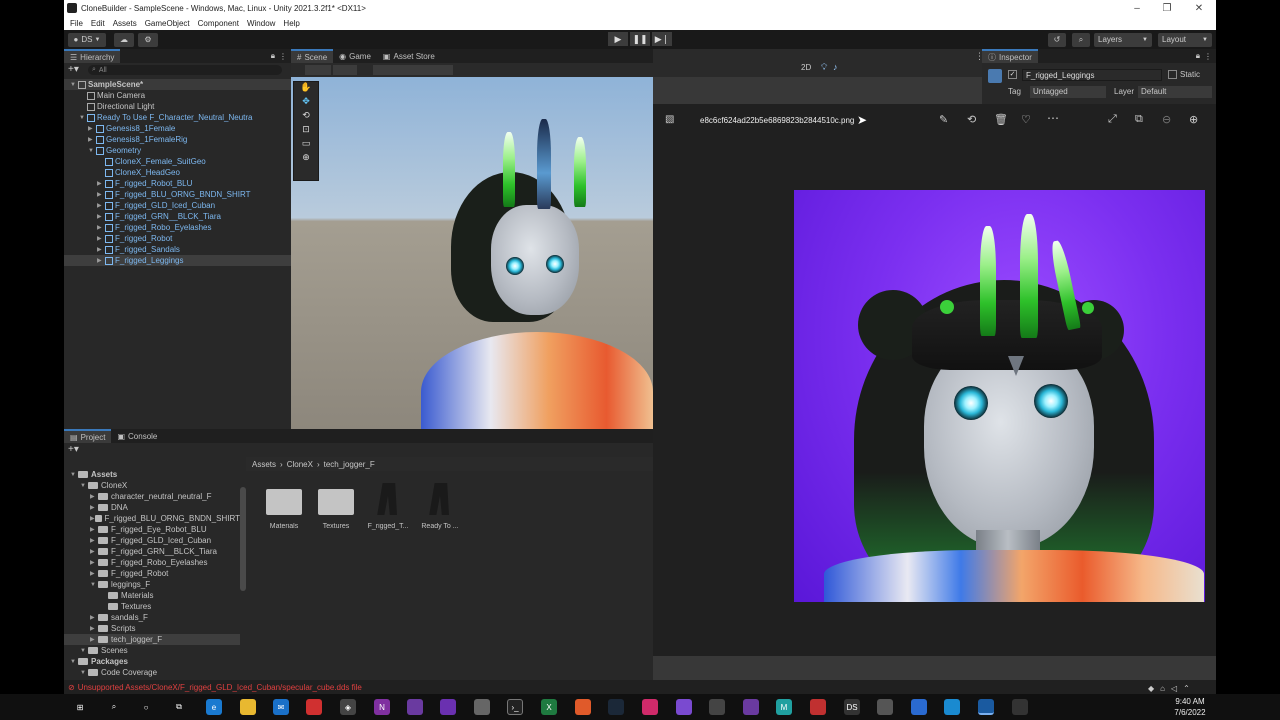  I want to click on account-button: ● DS ▼, so click(87, 39).